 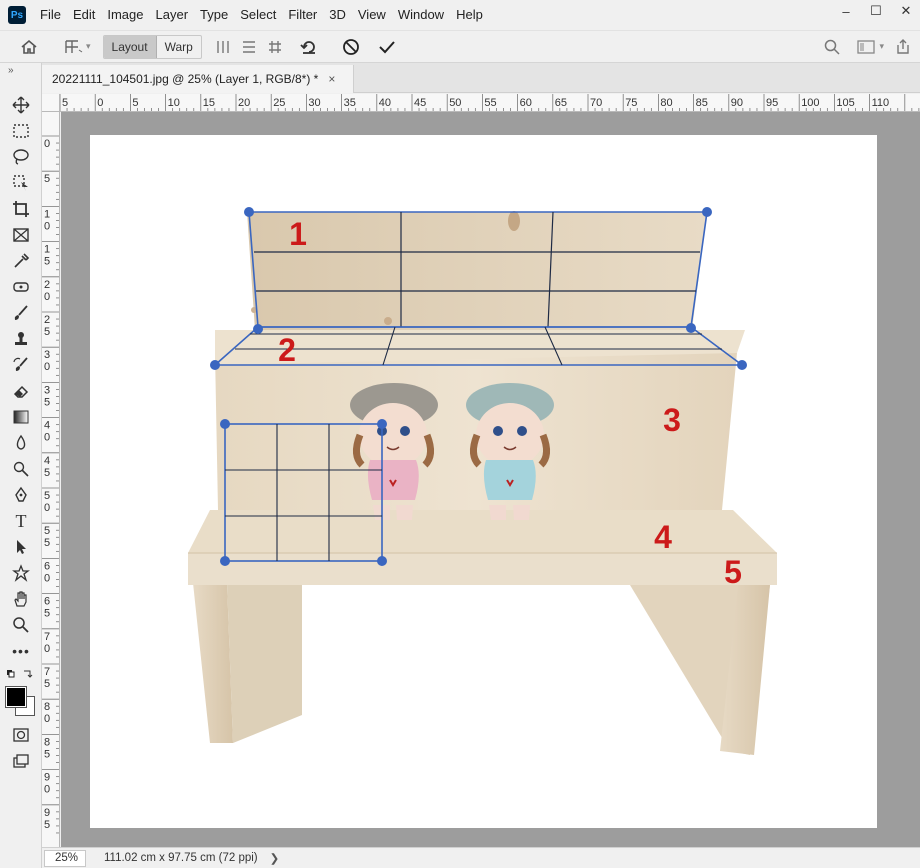 What do you see at coordinates (21, 443) in the screenshot?
I see `blur-tool-icon` at bounding box center [21, 443].